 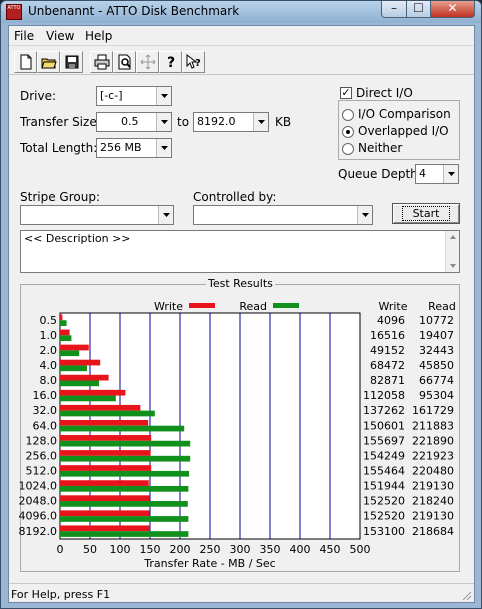 I want to click on transfer-size-from-select: 0.5, so click(x=134, y=122).